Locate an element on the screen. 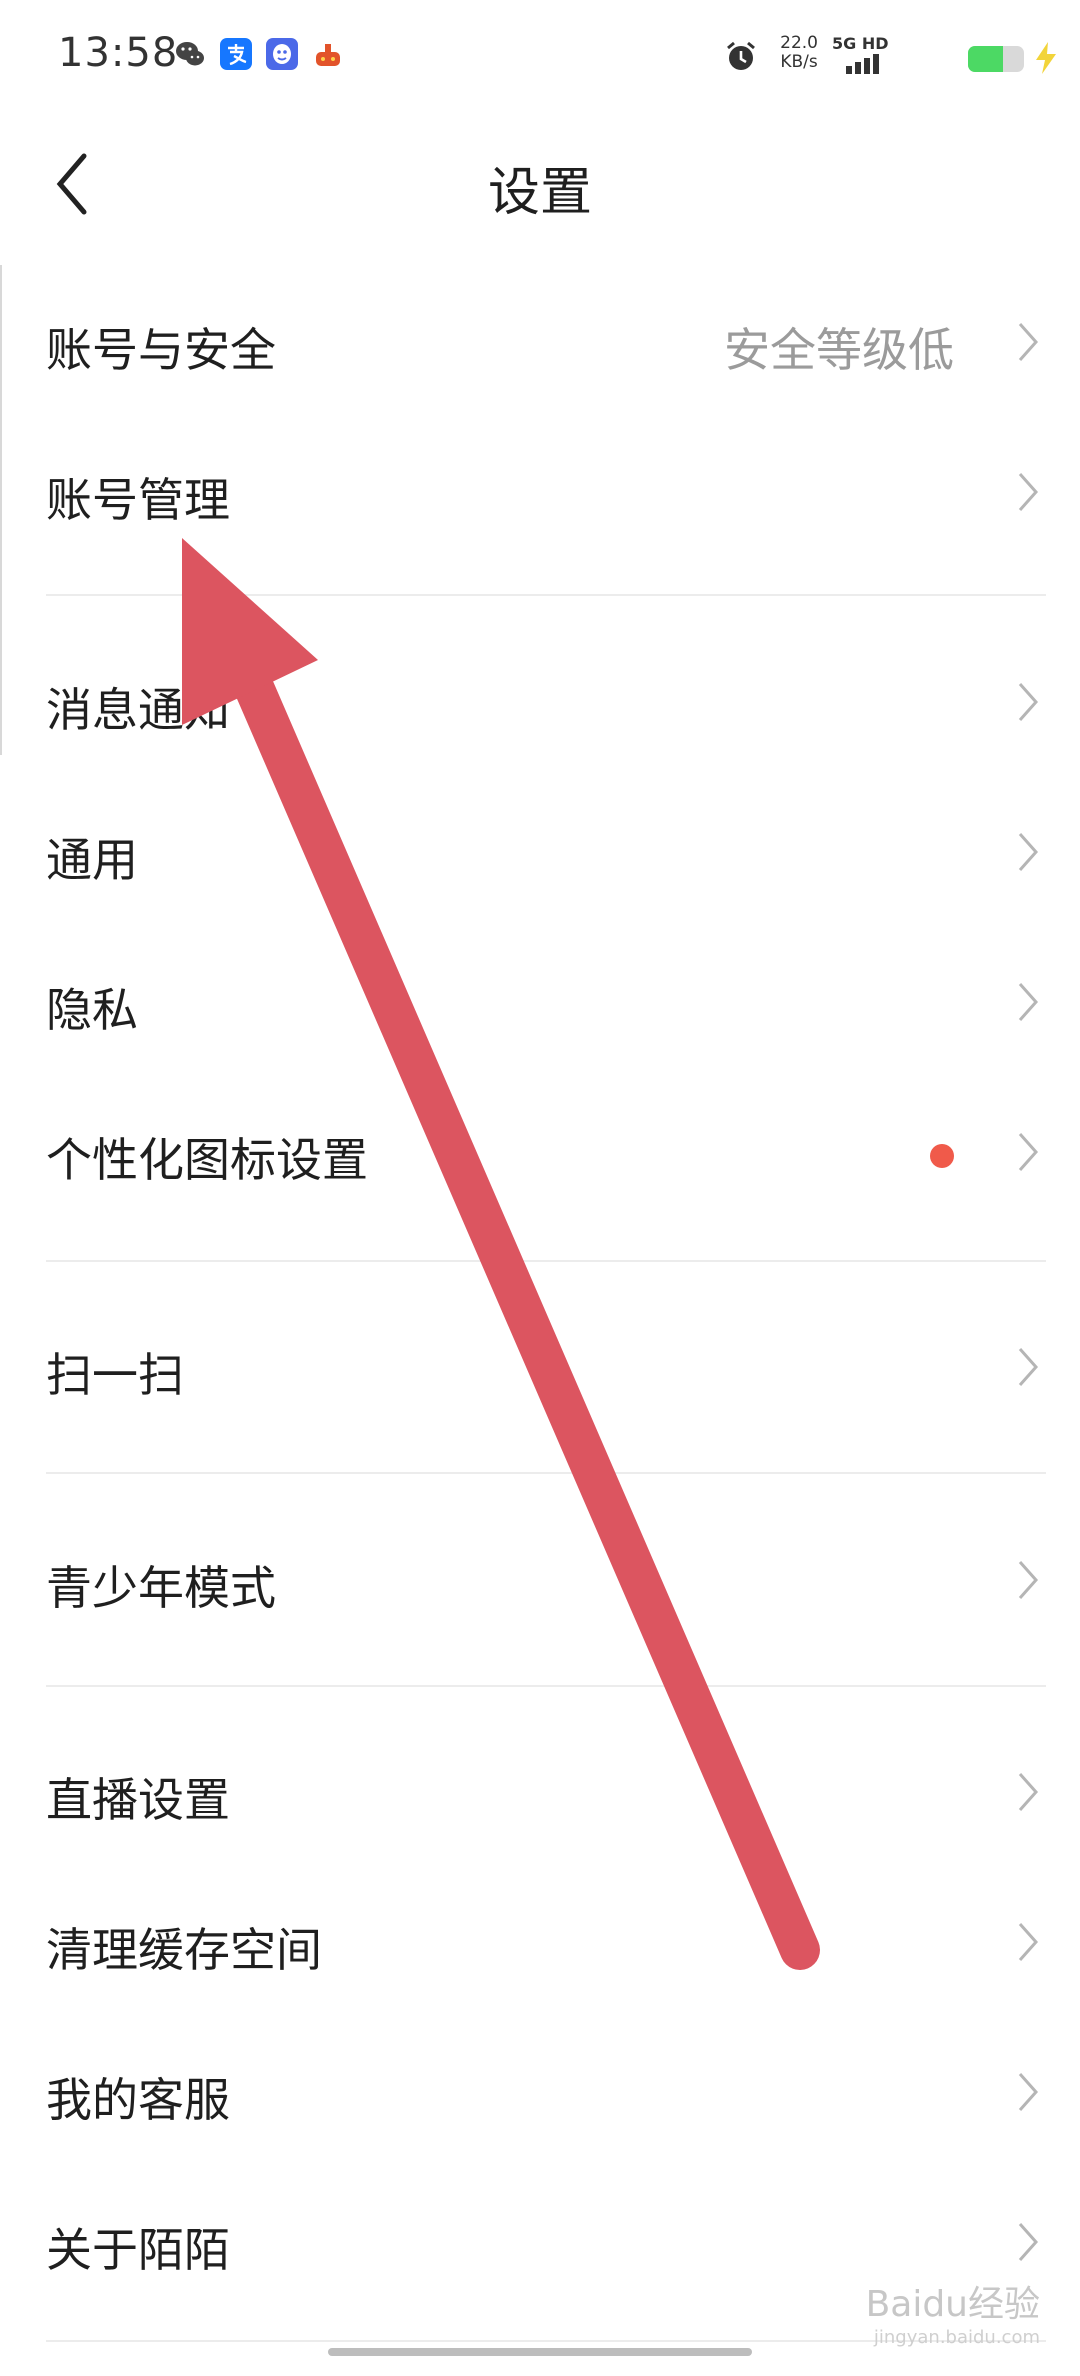 This screenshot has height=2376, width=1080. settings-item-privacy: 隐私 is located at coordinates (540, 1005).